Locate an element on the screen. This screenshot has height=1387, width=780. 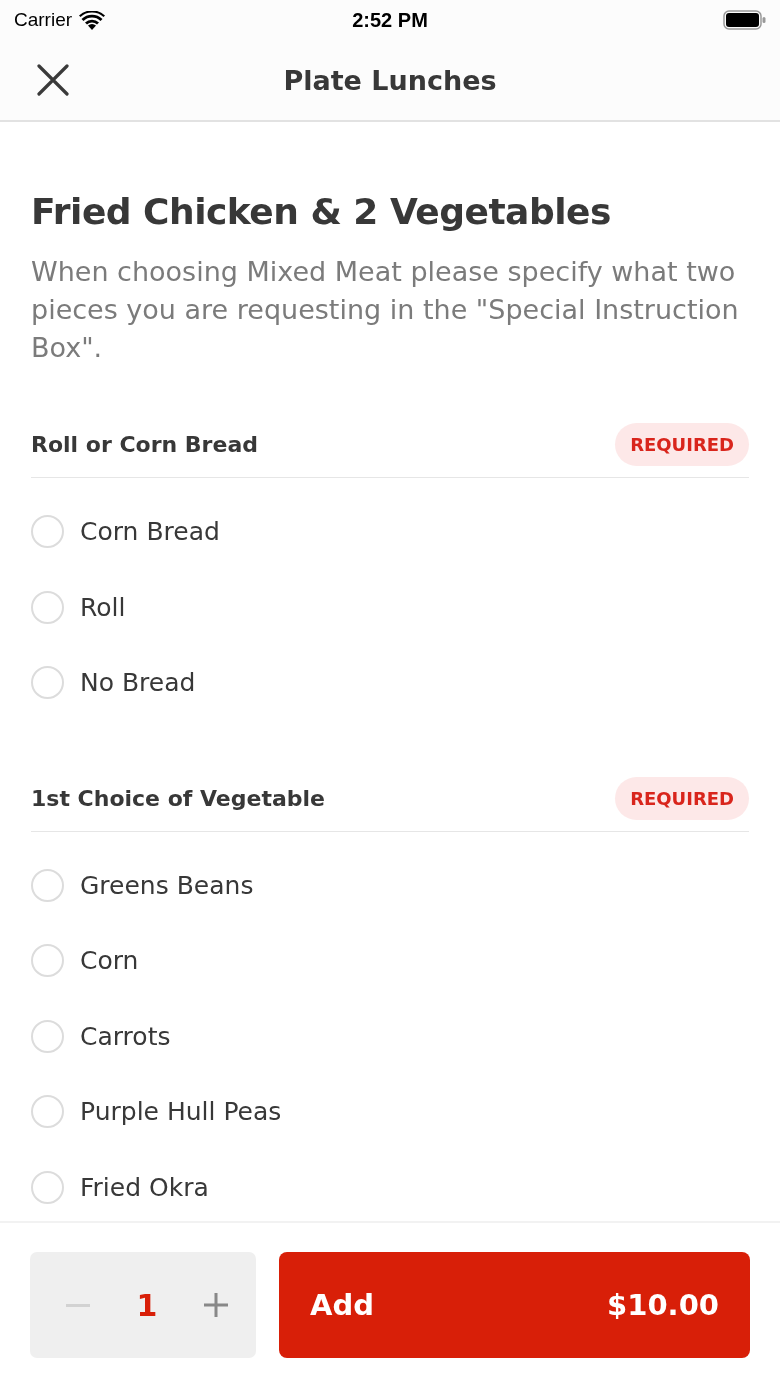
carrier-name: Carrier is located at coordinates (43, 20).